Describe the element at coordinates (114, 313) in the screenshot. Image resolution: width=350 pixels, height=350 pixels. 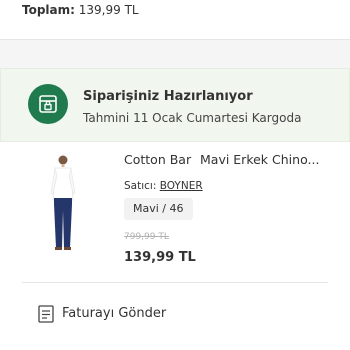
I see `send-invoice-label: Faturayı Gönder` at that location.